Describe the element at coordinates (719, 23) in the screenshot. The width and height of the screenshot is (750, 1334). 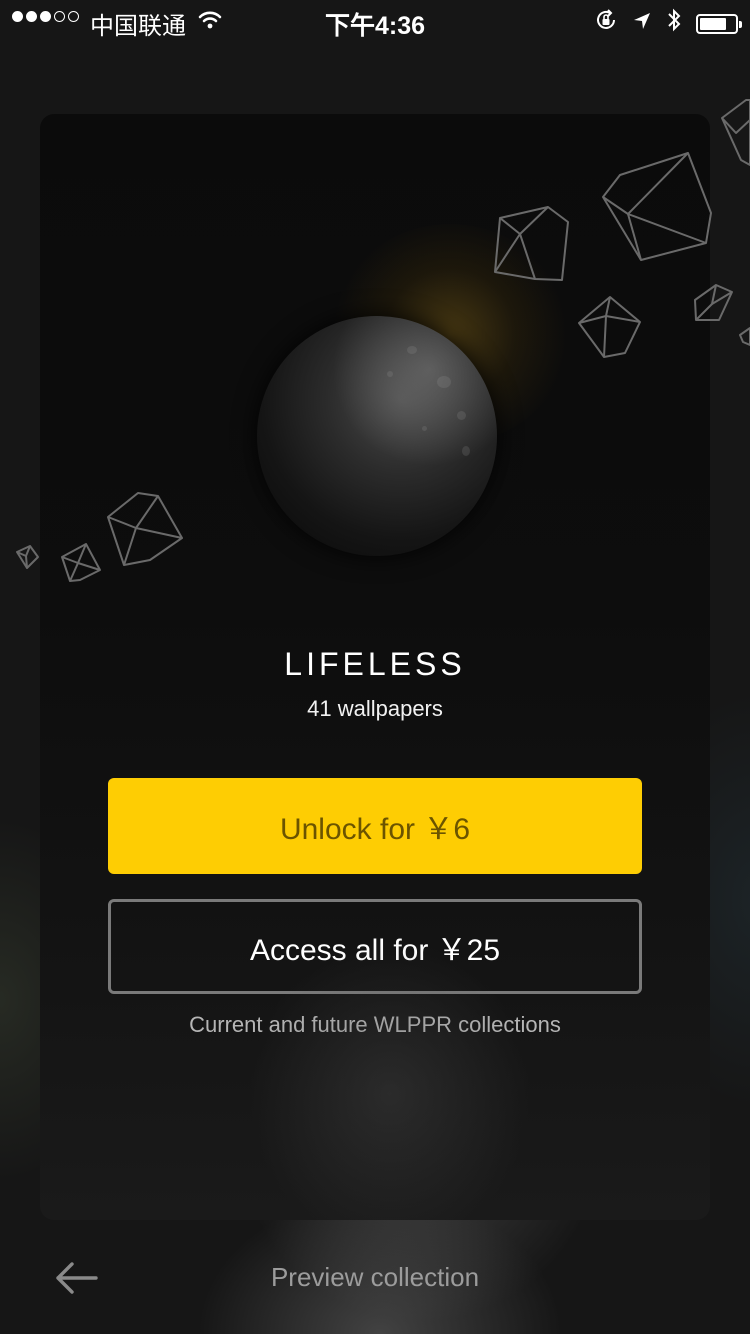
I see `battery-icon` at that location.